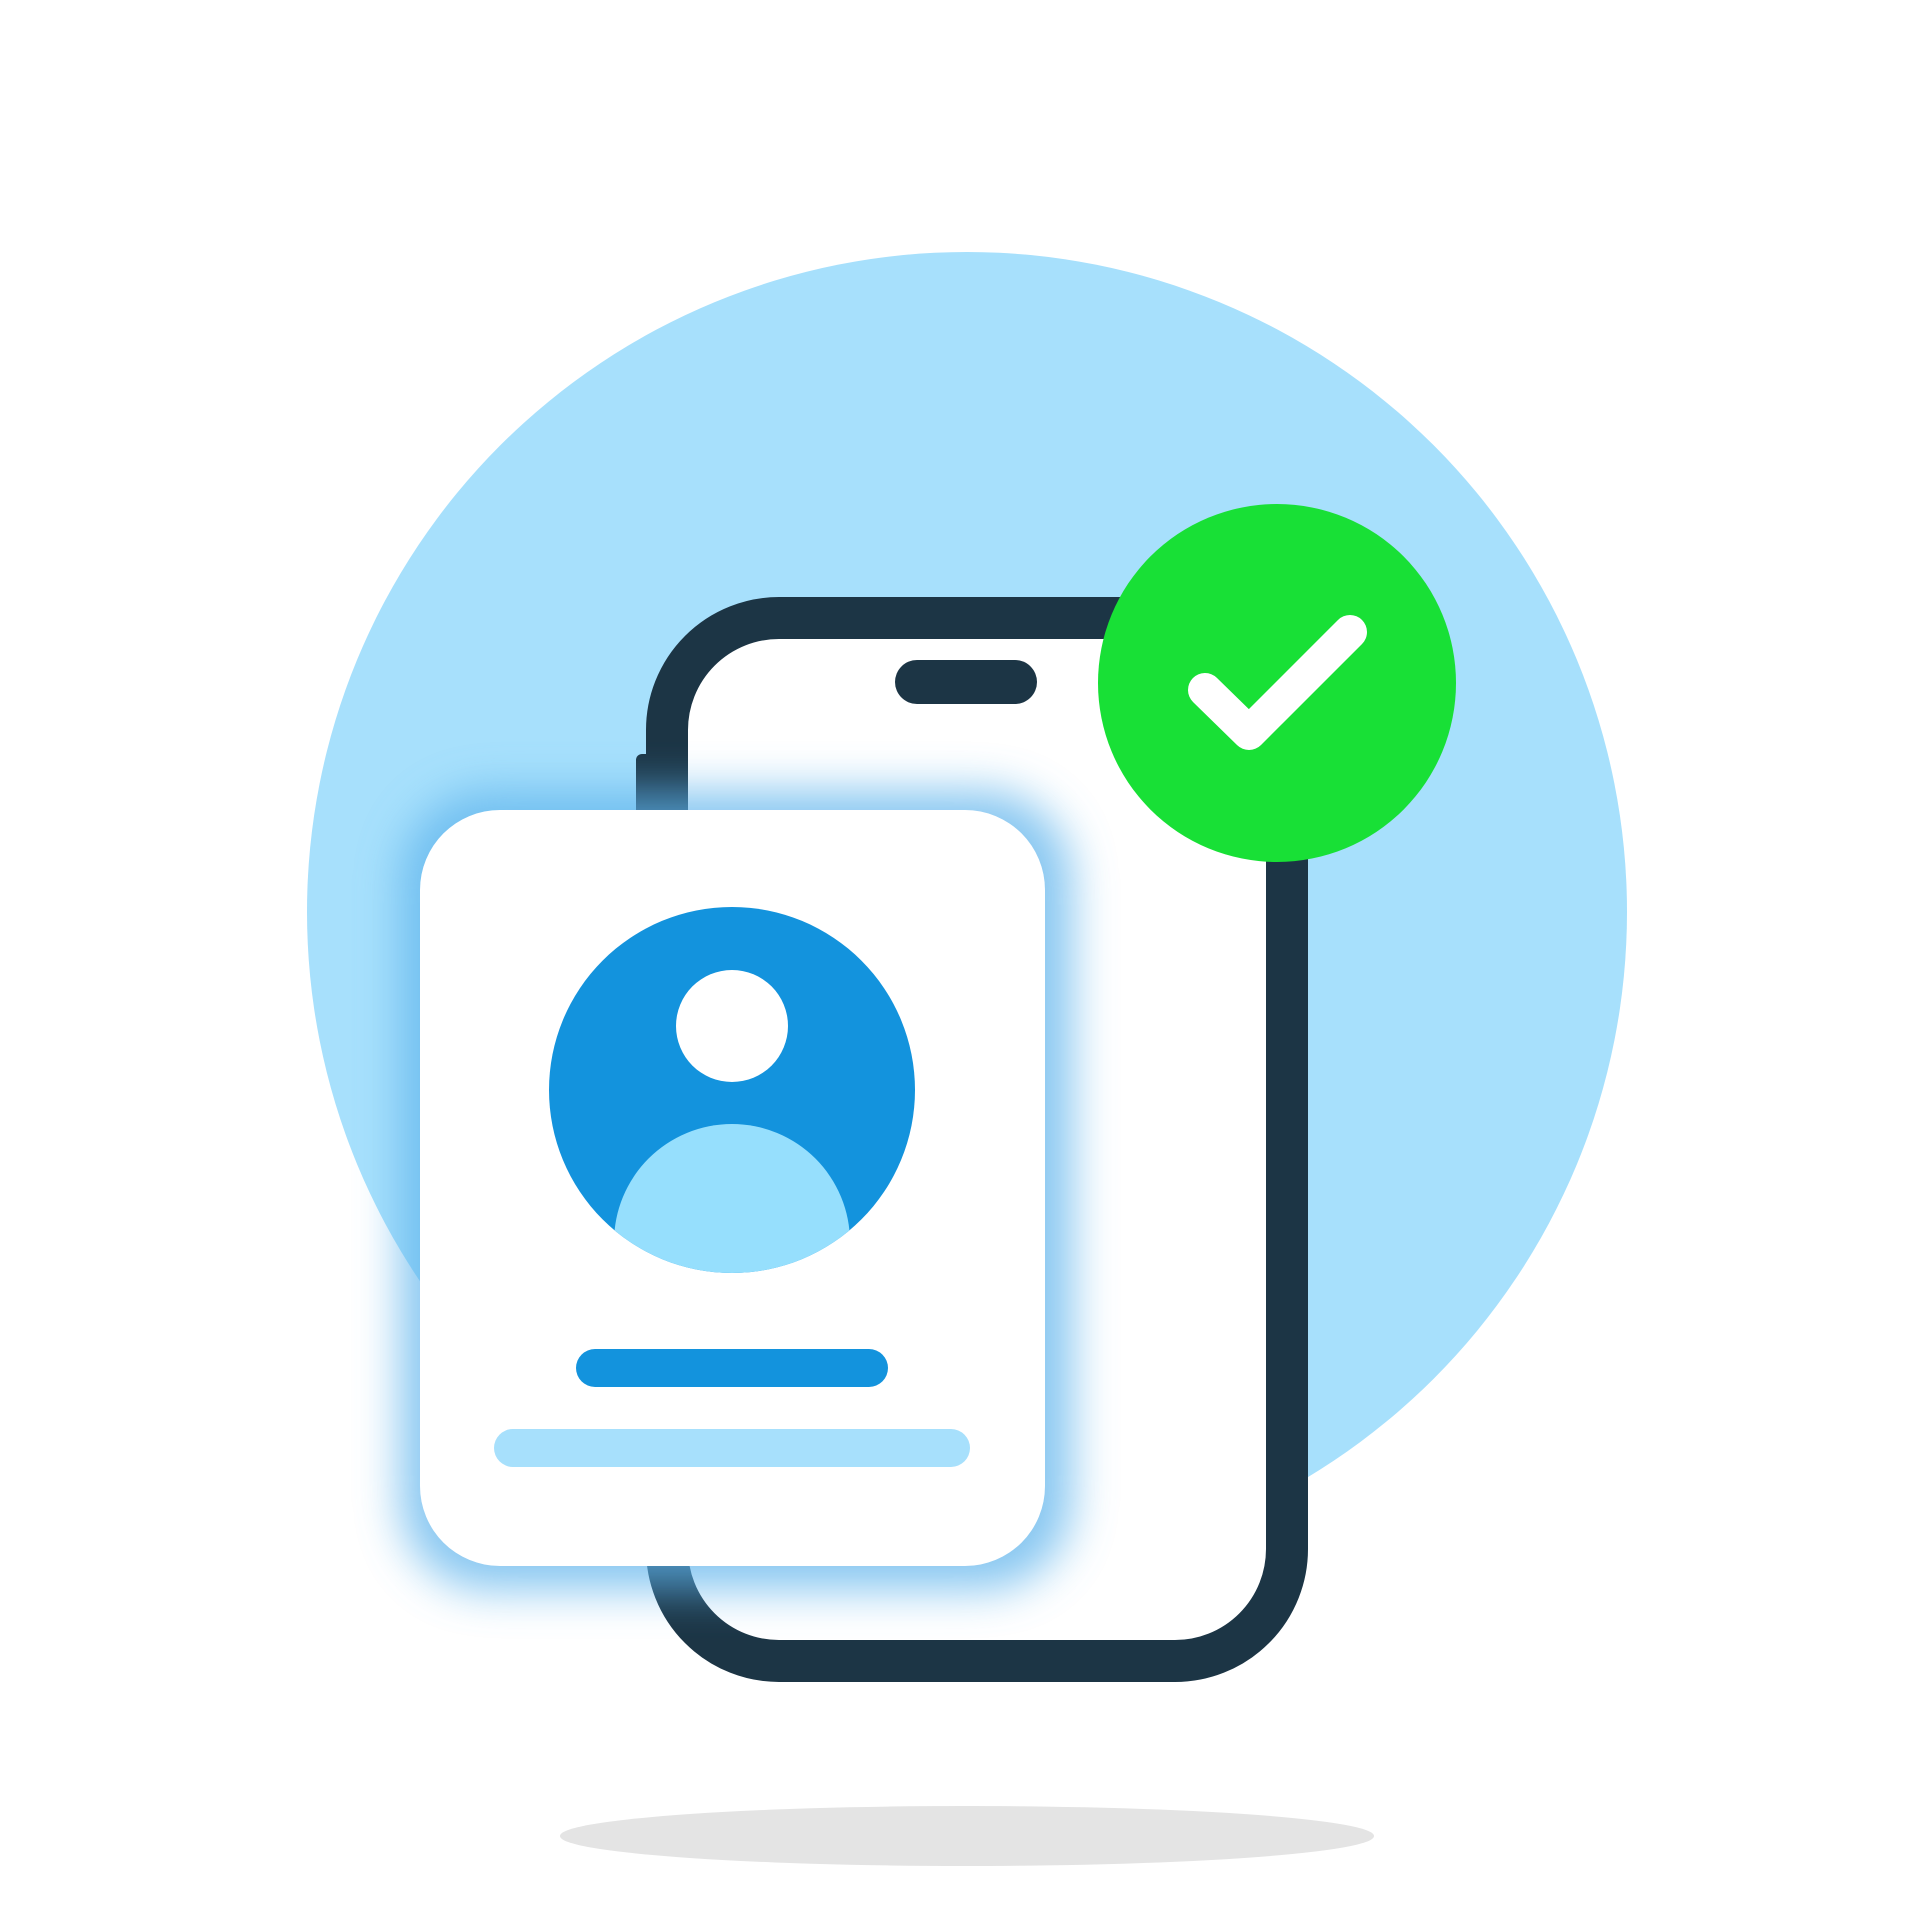  Describe the element at coordinates (732, 1368) in the screenshot. I see `profile-name-line` at that location.